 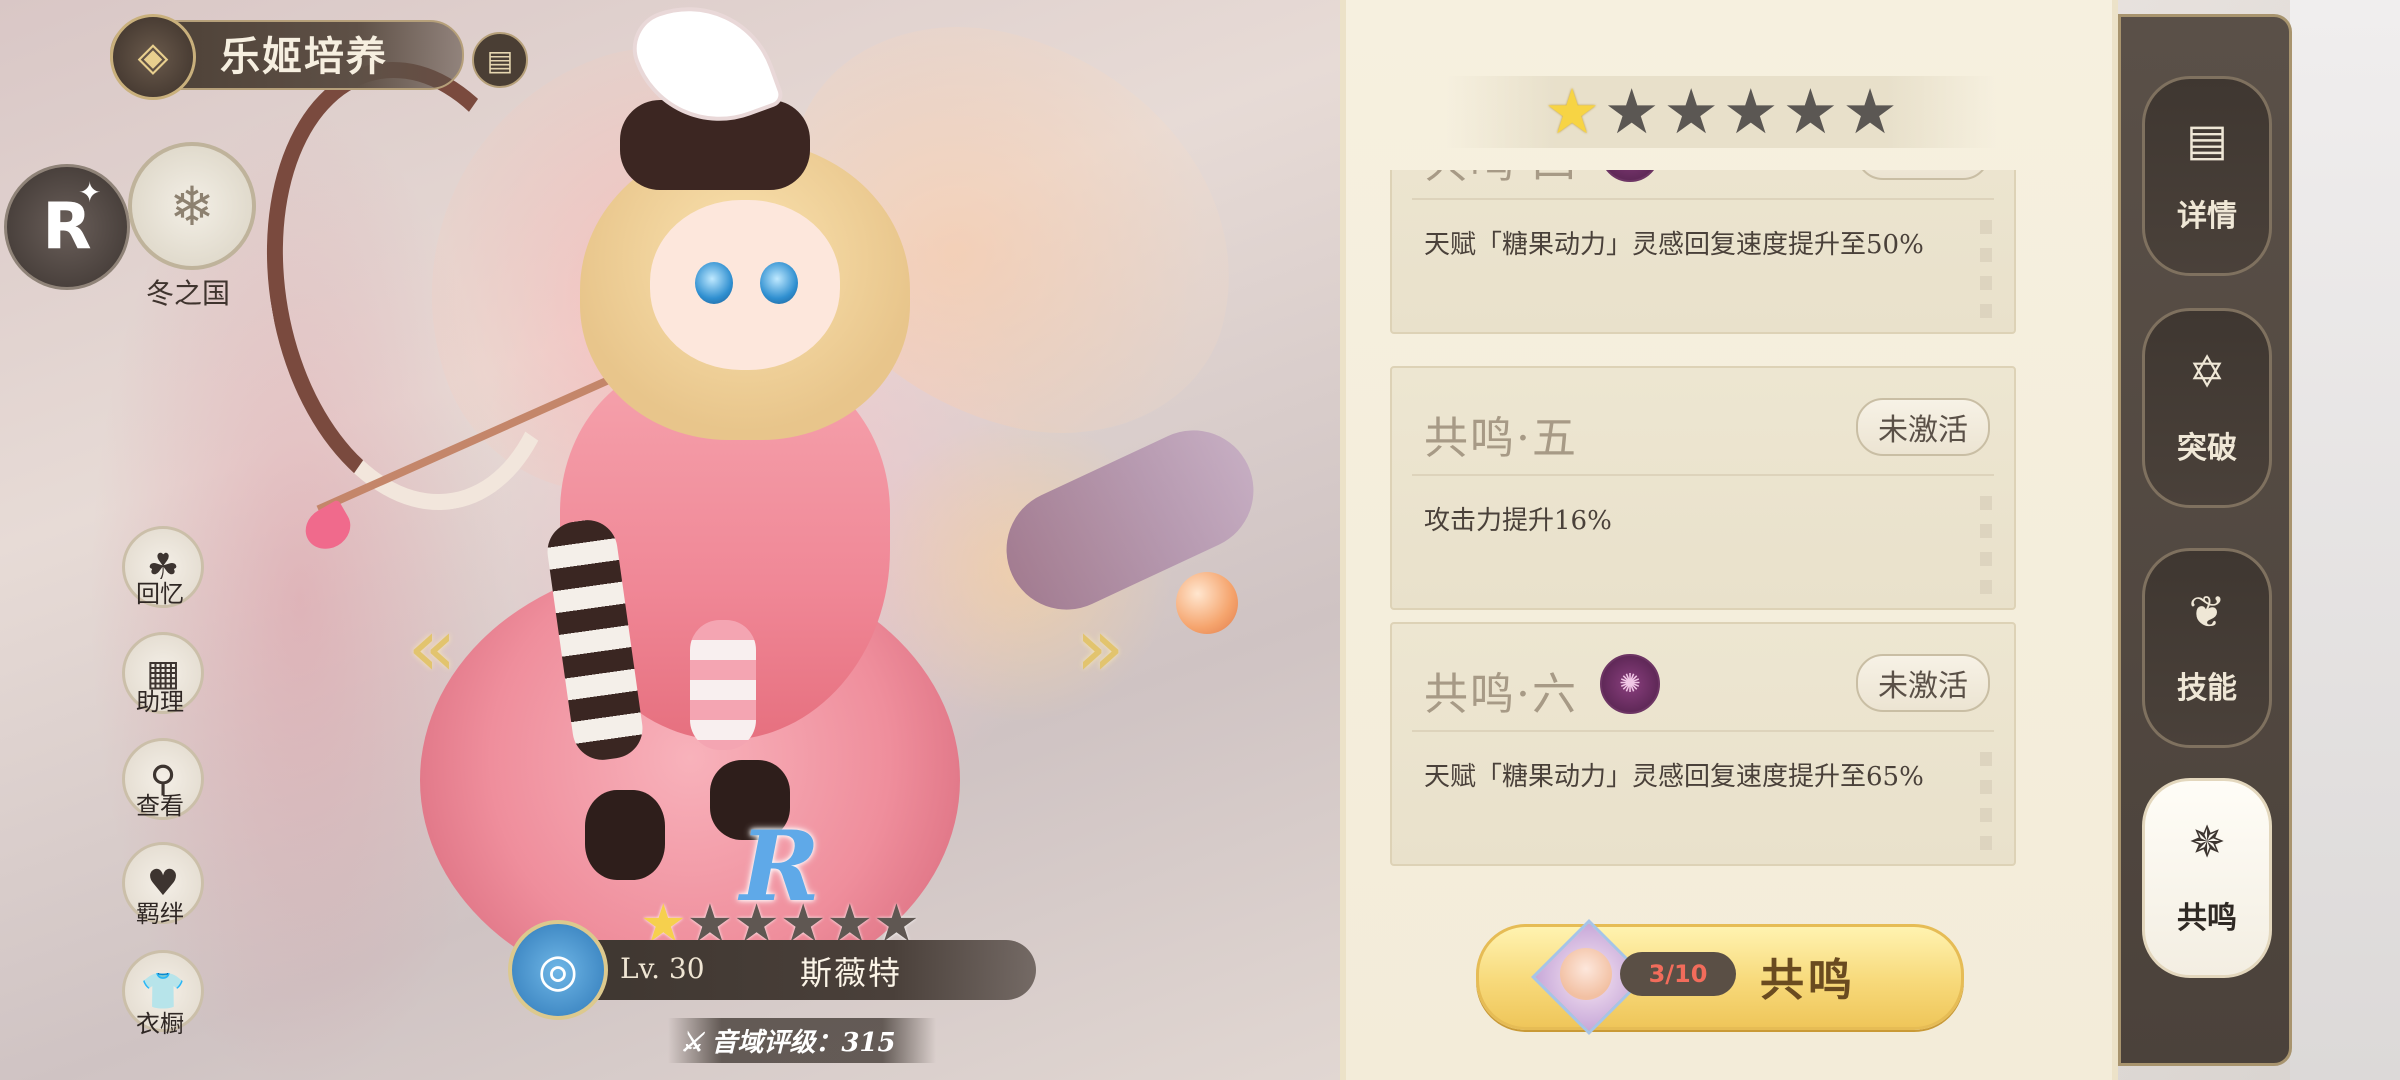 I want to click on card-description: 天赋「糖果动力」灵感回复速度提升至50%, so click(x=1674, y=245).